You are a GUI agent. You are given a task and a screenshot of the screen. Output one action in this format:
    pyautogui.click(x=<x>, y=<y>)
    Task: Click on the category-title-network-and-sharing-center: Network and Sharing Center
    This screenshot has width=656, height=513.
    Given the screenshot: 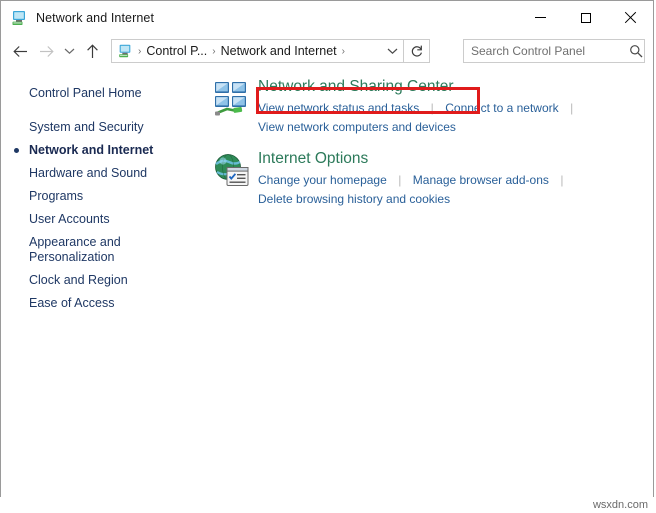 What is the action you would take?
    pyautogui.click(x=356, y=87)
    